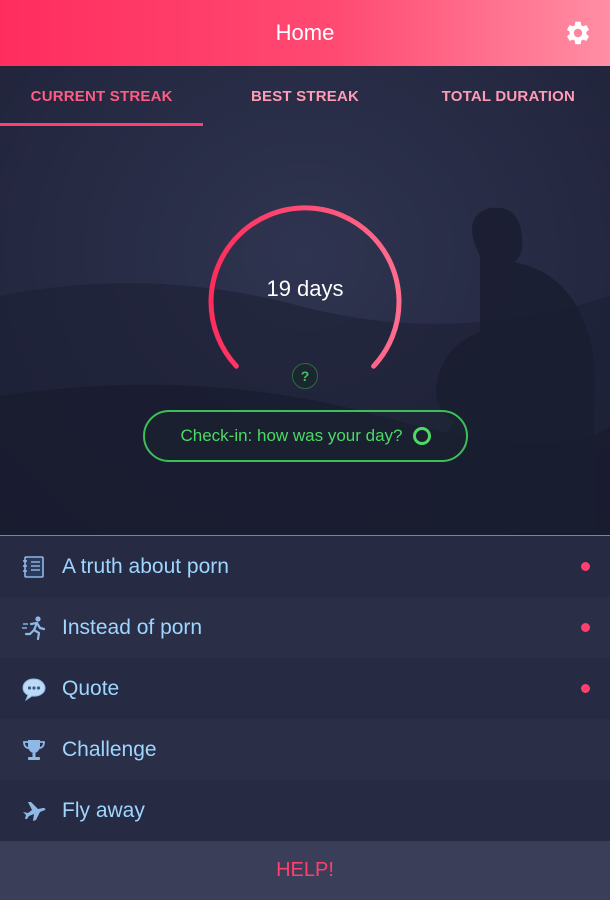 Image resolution: width=610 pixels, height=900 pixels. I want to click on gear-icon, so click(578, 33).